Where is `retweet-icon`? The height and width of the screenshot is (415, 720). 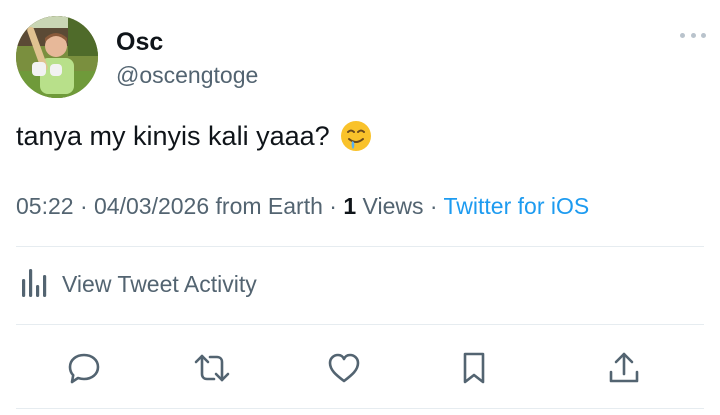 retweet-icon is located at coordinates (212, 368).